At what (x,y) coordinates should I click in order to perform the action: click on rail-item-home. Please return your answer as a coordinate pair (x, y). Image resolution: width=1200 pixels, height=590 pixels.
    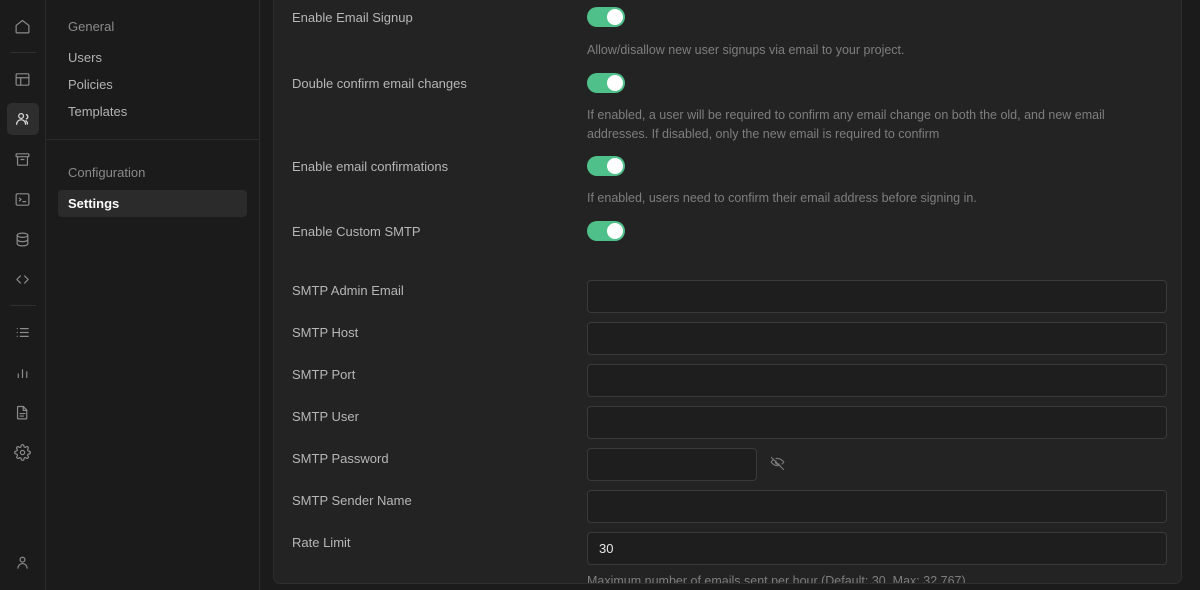
    Looking at the image, I should click on (23, 26).